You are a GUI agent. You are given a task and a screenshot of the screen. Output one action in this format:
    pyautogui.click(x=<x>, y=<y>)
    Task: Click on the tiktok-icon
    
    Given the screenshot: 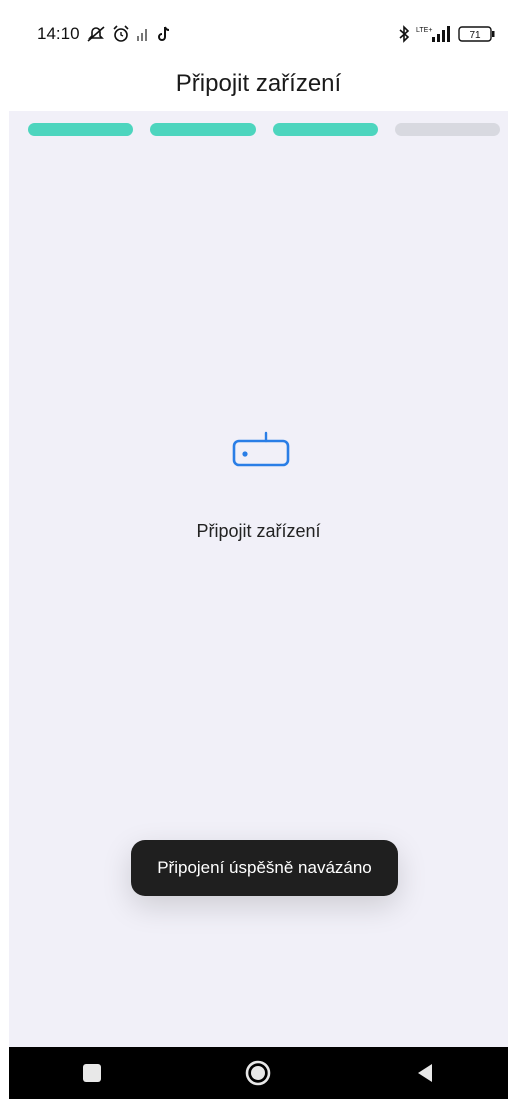 What is the action you would take?
    pyautogui.click(x=164, y=34)
    